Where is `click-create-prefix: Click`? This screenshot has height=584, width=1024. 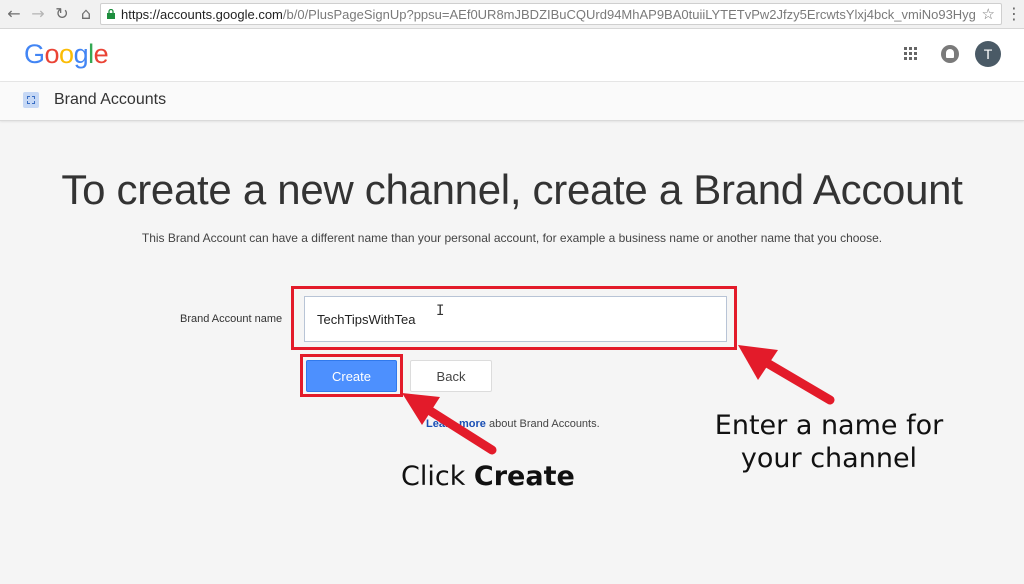 click-create-prefix: Click is located at coordinates (437, 476).